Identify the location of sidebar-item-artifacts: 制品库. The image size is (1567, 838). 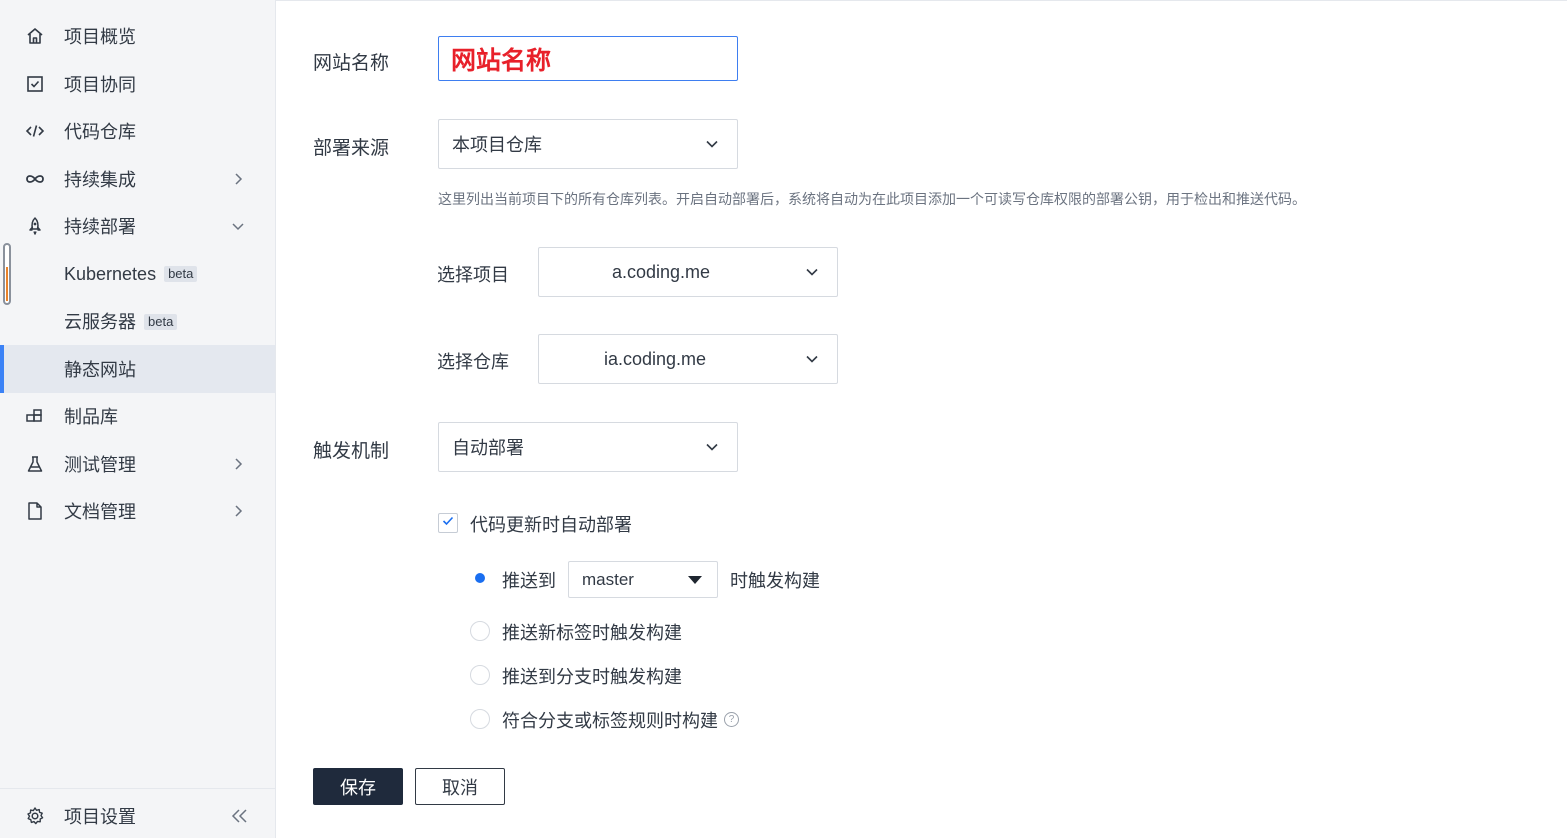
(137, 416).